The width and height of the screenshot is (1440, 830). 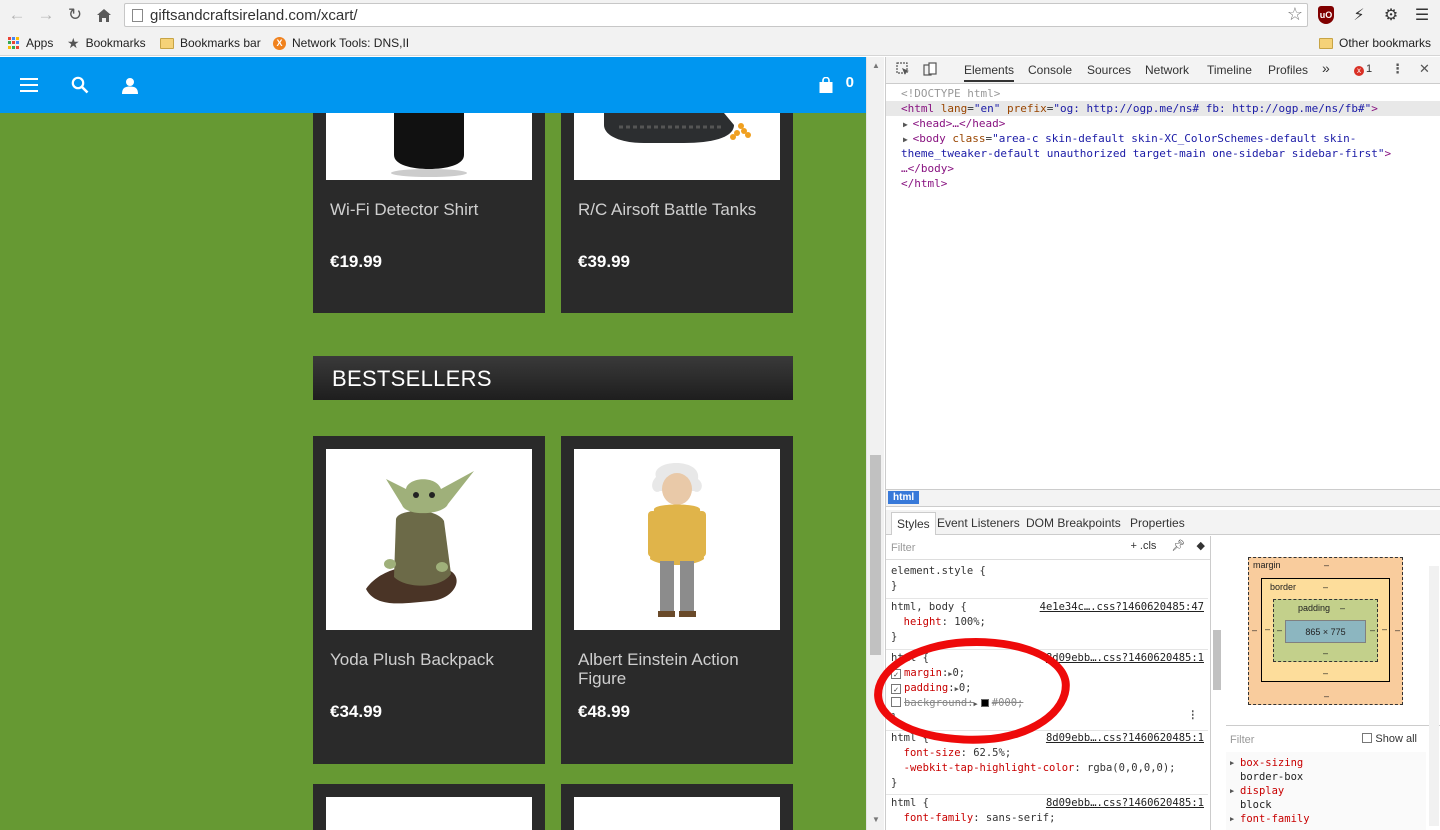 I want to click on tab-console: Console, so click(x=1050, y=70).